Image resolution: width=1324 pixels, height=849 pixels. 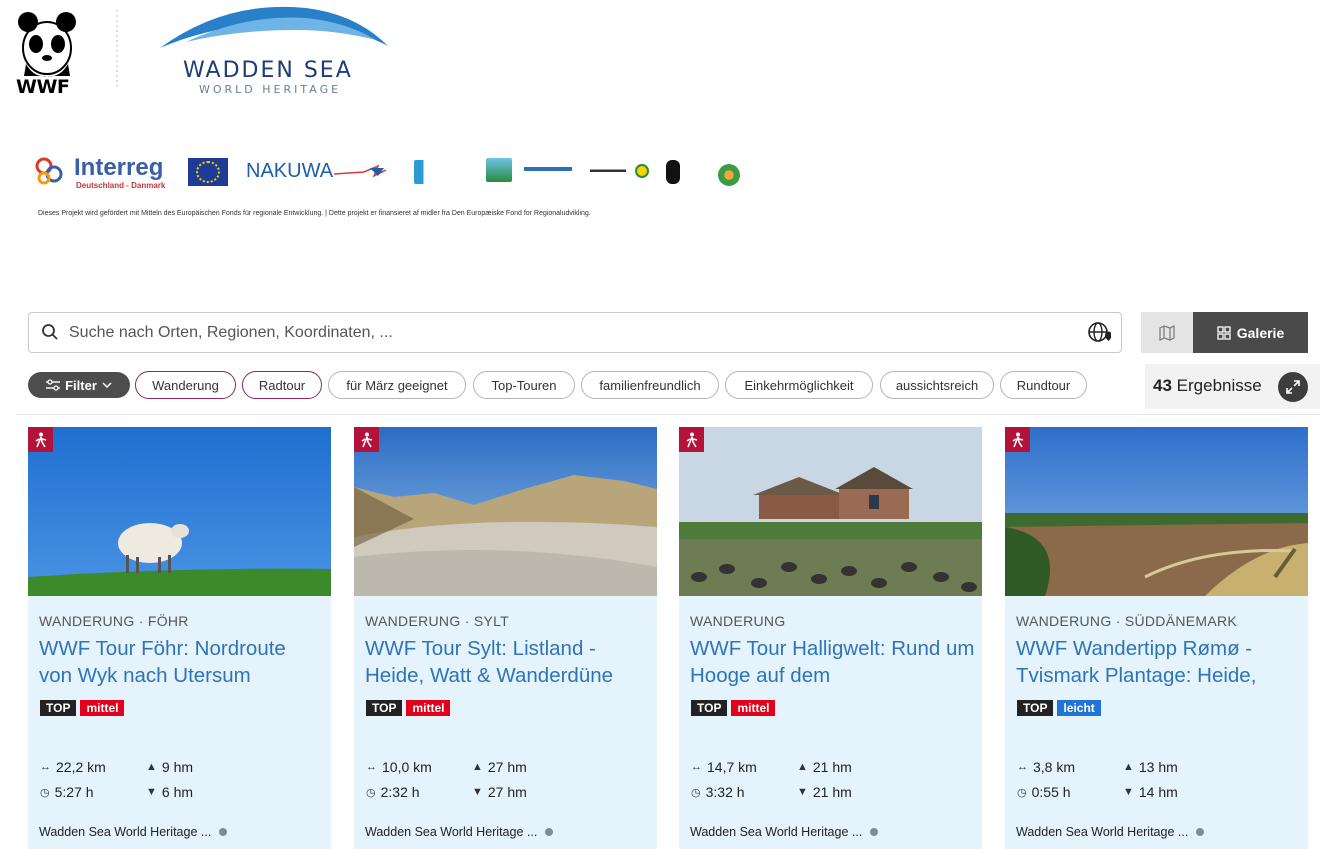 I want to click on card-category: WANDERUNG, so click(x=738, y=621).